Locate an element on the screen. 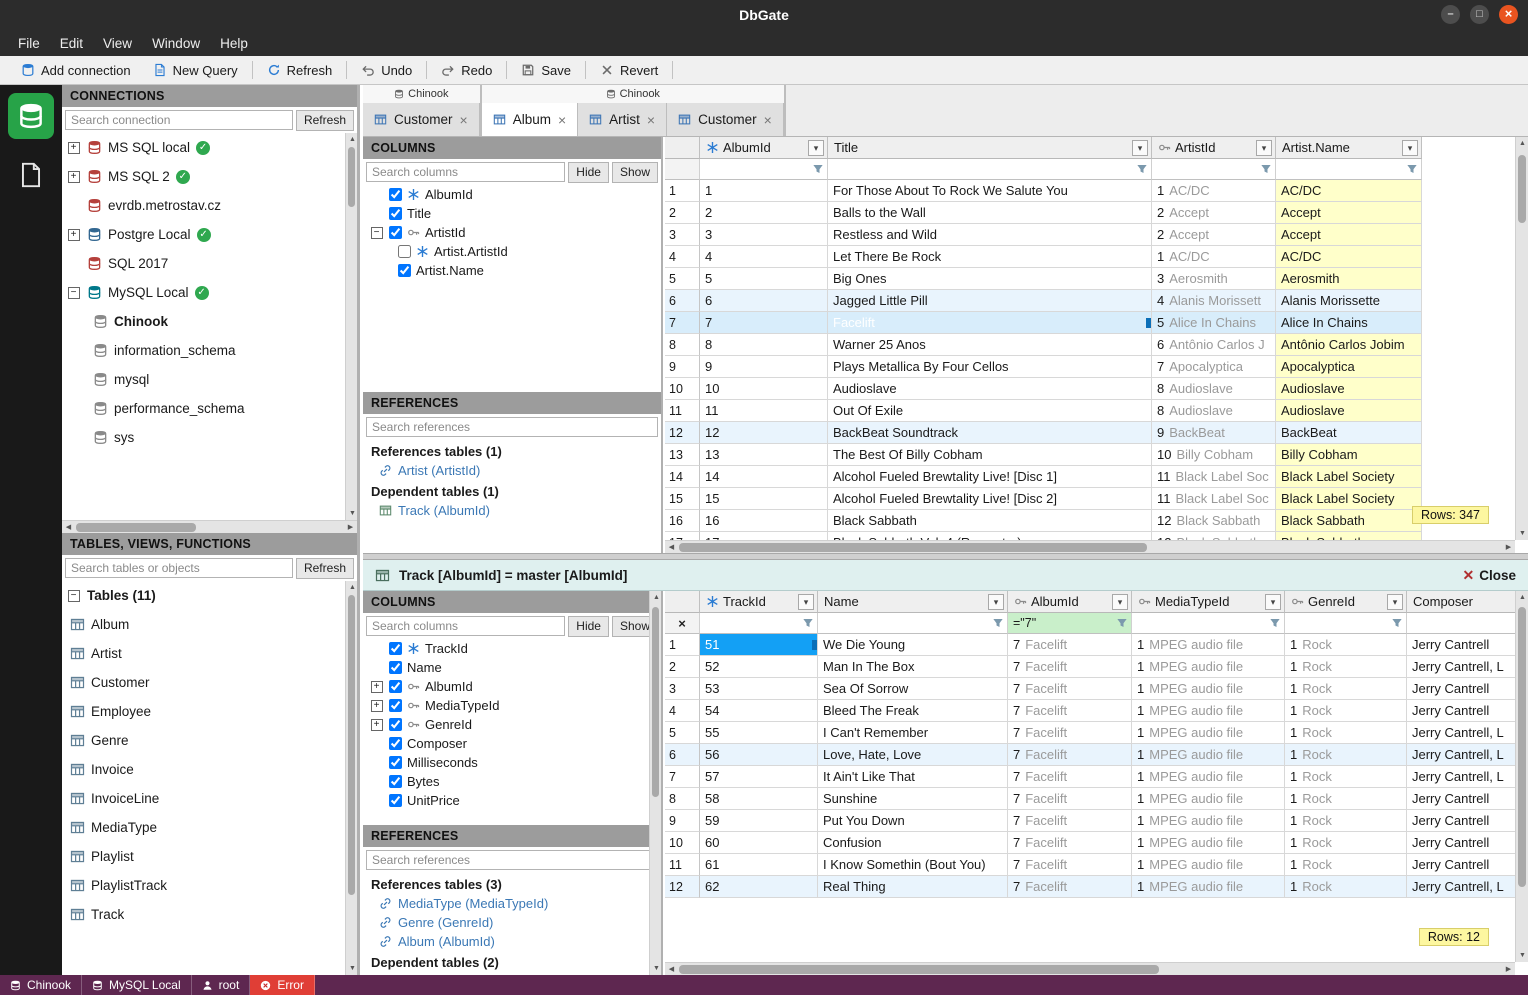  search-tables-input is located at coordinates (179, 568).